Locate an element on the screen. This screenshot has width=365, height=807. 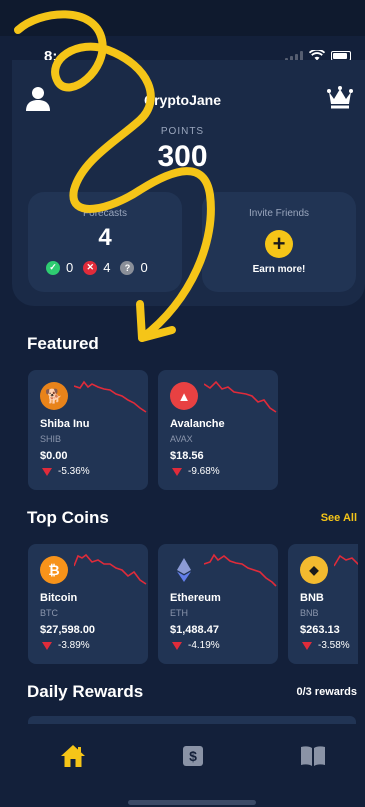
coin-name: BNB is located at coordinates (312, 598).